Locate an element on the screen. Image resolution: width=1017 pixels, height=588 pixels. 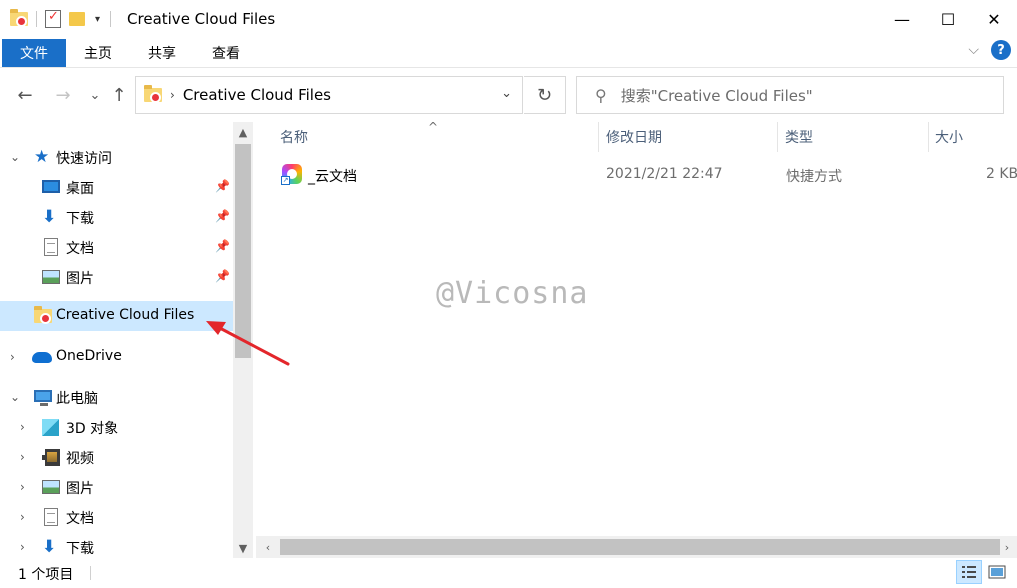
forward-button: → is located at coordinates (63, 95).